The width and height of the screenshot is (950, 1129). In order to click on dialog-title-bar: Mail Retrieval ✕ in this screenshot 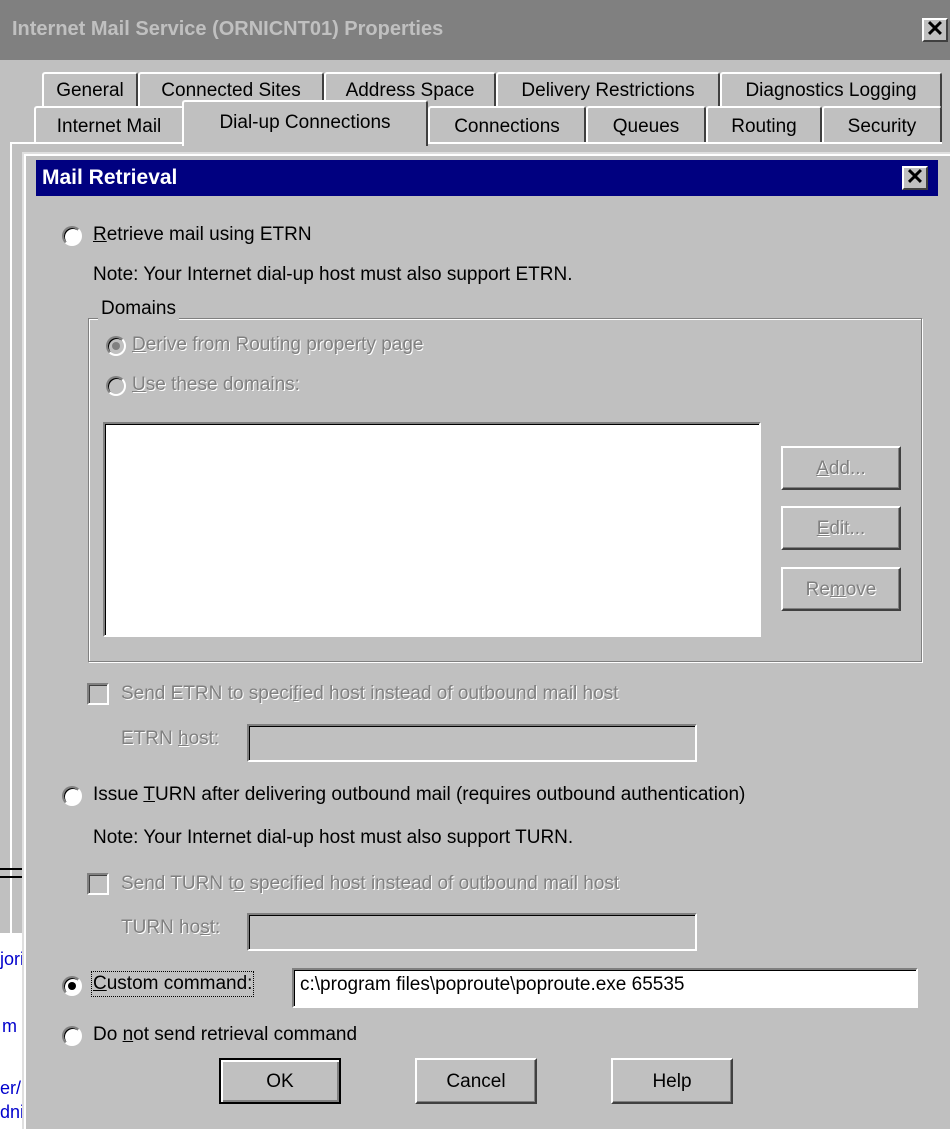, I will do `click(487, 178)`.